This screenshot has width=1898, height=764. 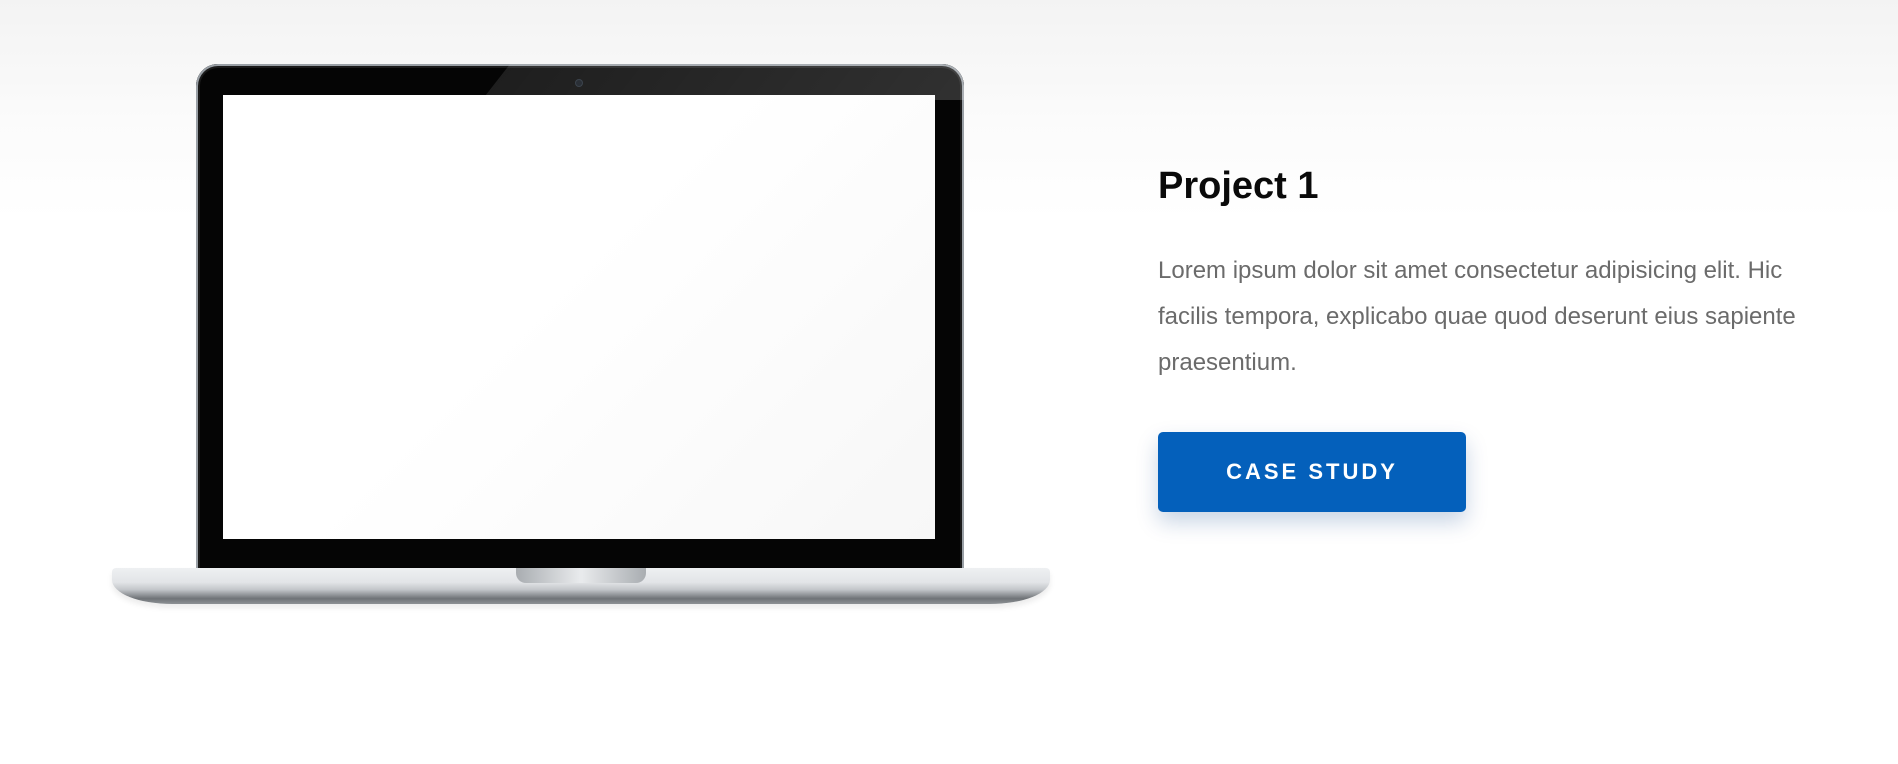 What do you see at coordinates (579, 83) in the screenshot?
I see `camera-icon` at bounding box center [579, 83].